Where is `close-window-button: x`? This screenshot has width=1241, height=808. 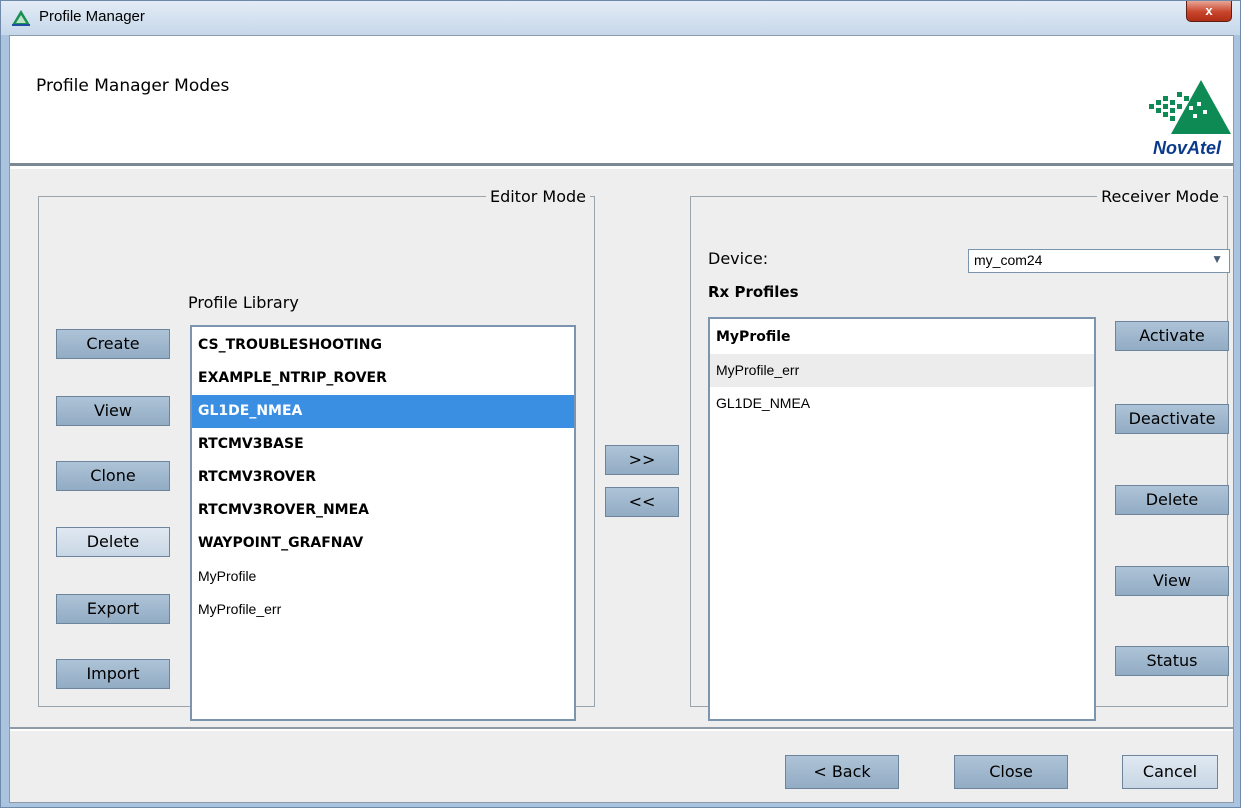
close-window-button: x is located at coordinates (1209, 11).